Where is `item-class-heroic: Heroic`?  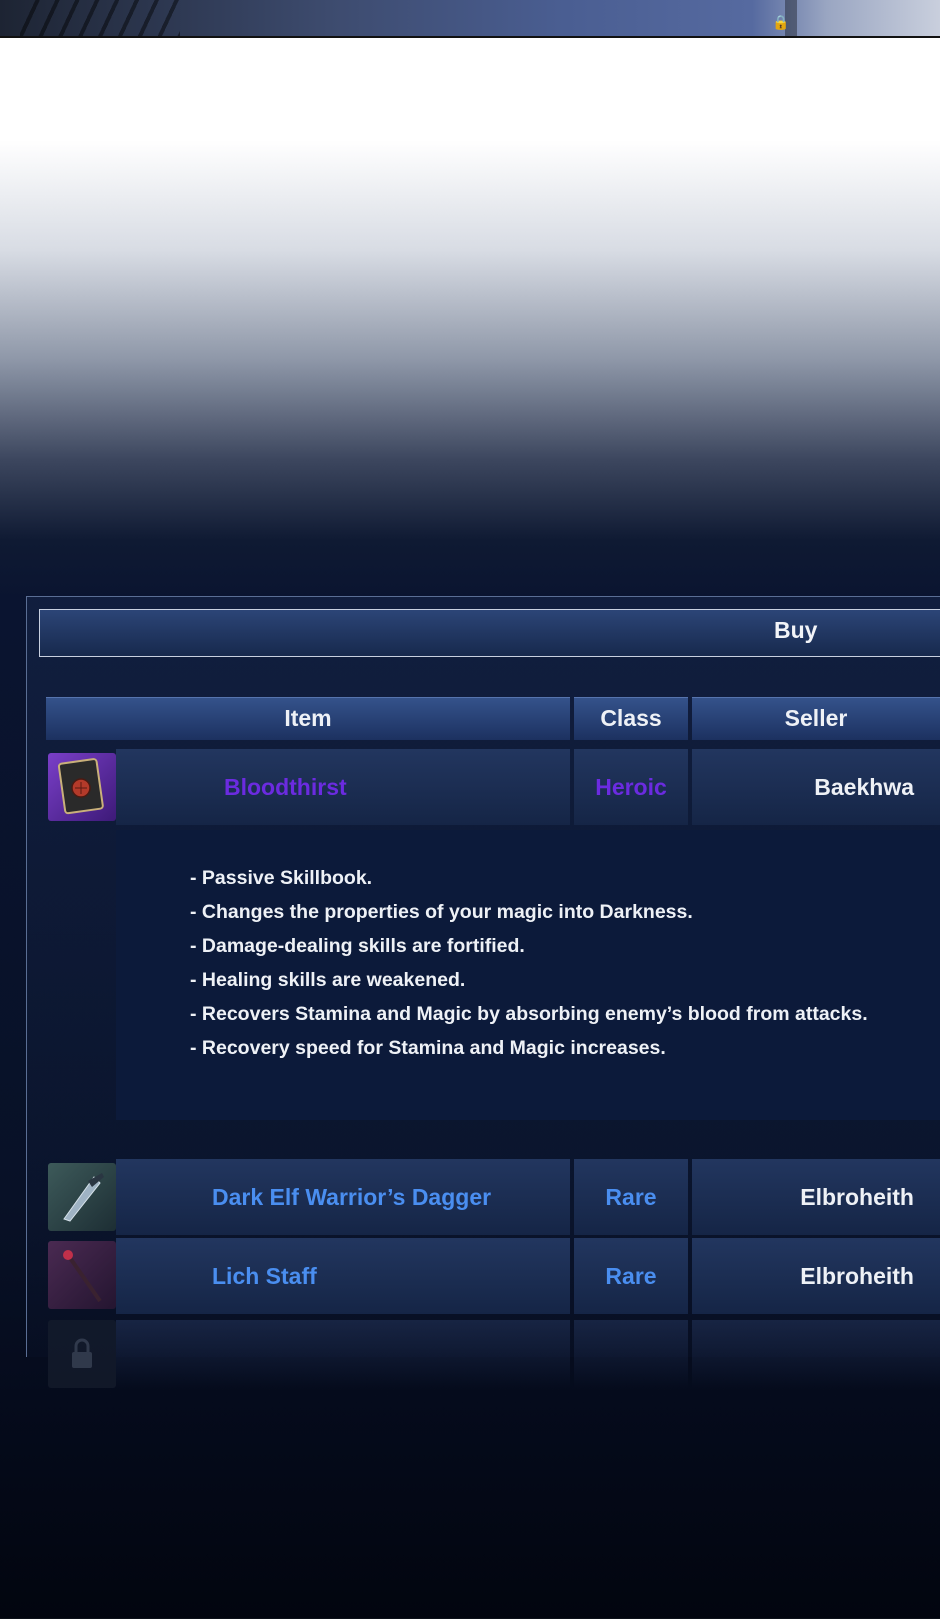 item-class-heroic: Heroic is located at coordinates (631, 787).